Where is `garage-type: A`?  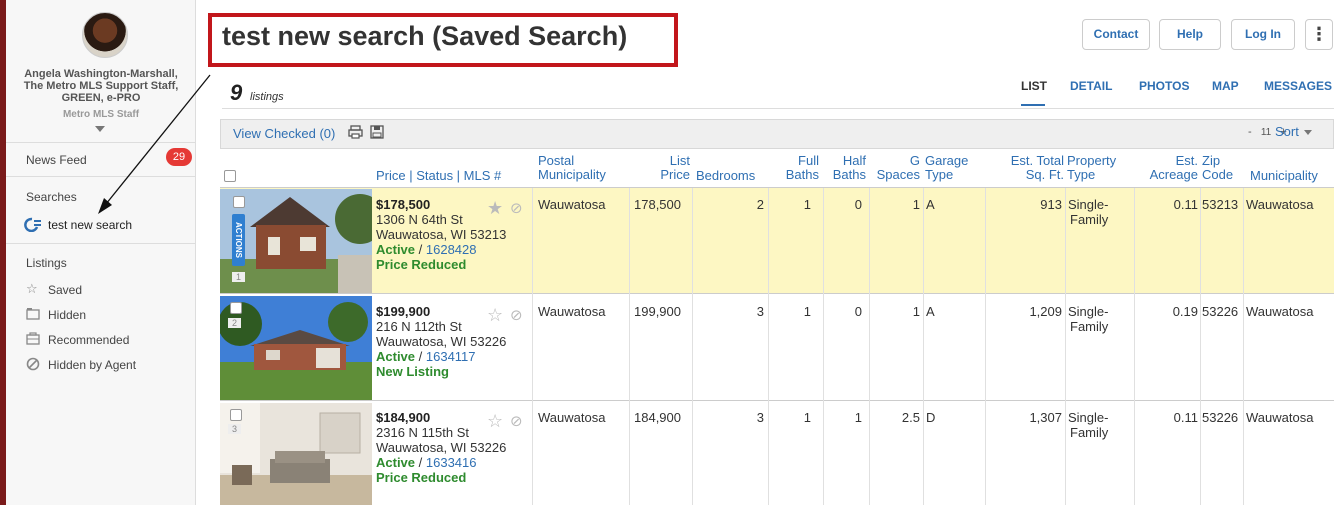
garage-type: A is located at coordinates (930, 311).